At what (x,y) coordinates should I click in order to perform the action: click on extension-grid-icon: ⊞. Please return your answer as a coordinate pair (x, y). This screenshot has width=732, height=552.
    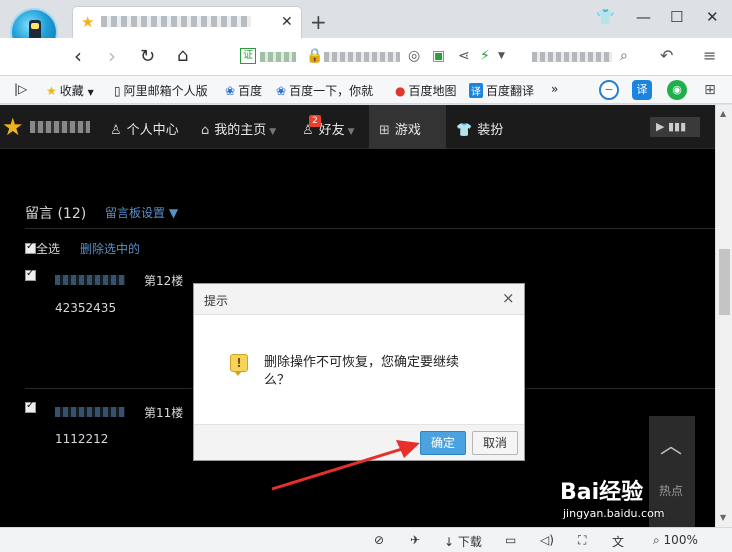
    Looking at the image, I should click on (710, 90).